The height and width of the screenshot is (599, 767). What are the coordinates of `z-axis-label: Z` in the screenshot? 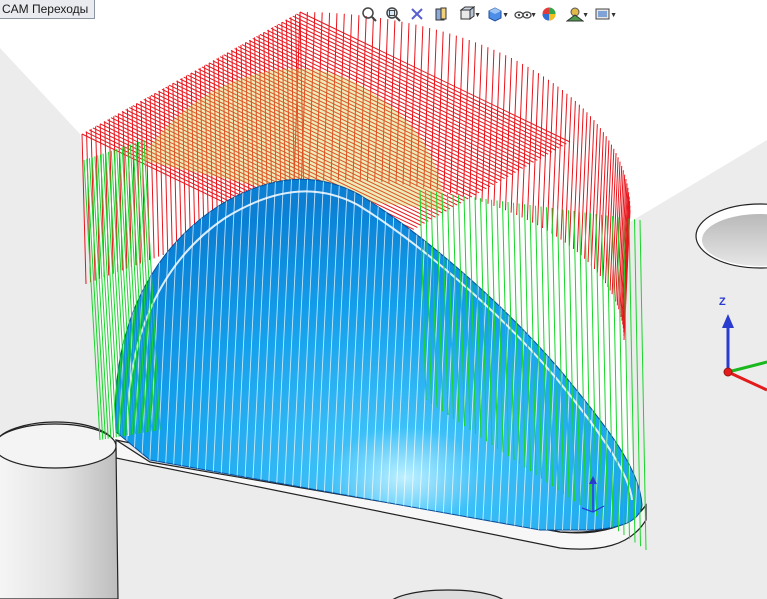 It's located at (722, 302).